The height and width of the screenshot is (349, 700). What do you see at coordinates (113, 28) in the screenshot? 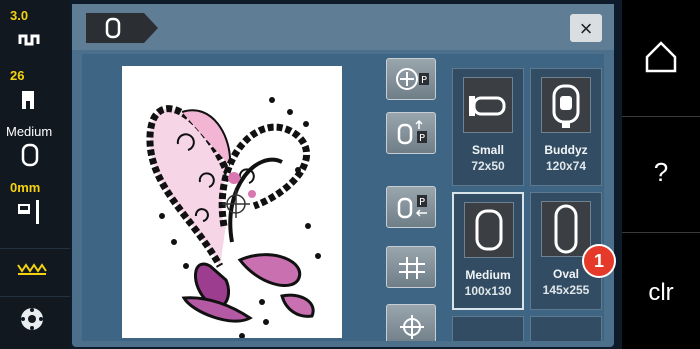
I see `hoop-tab-icon` at bounding box center [113, 28].